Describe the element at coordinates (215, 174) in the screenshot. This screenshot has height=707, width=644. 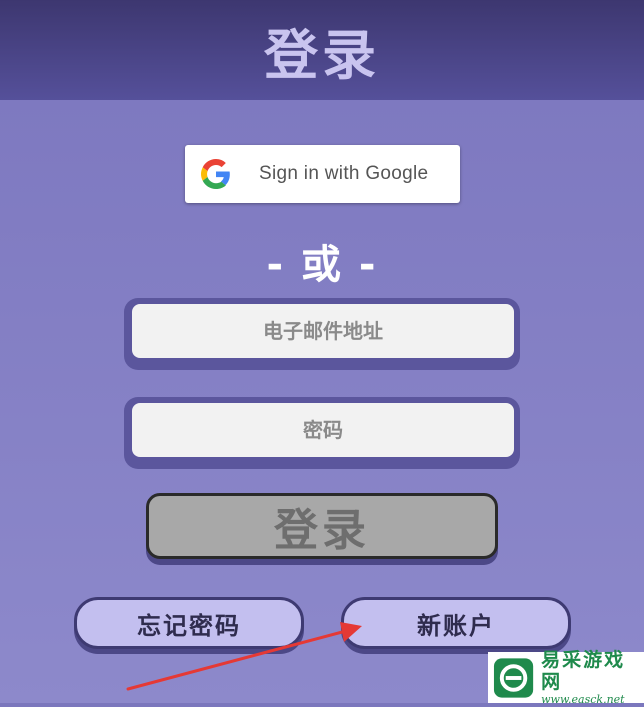
I see `google-g-icon` at that location.